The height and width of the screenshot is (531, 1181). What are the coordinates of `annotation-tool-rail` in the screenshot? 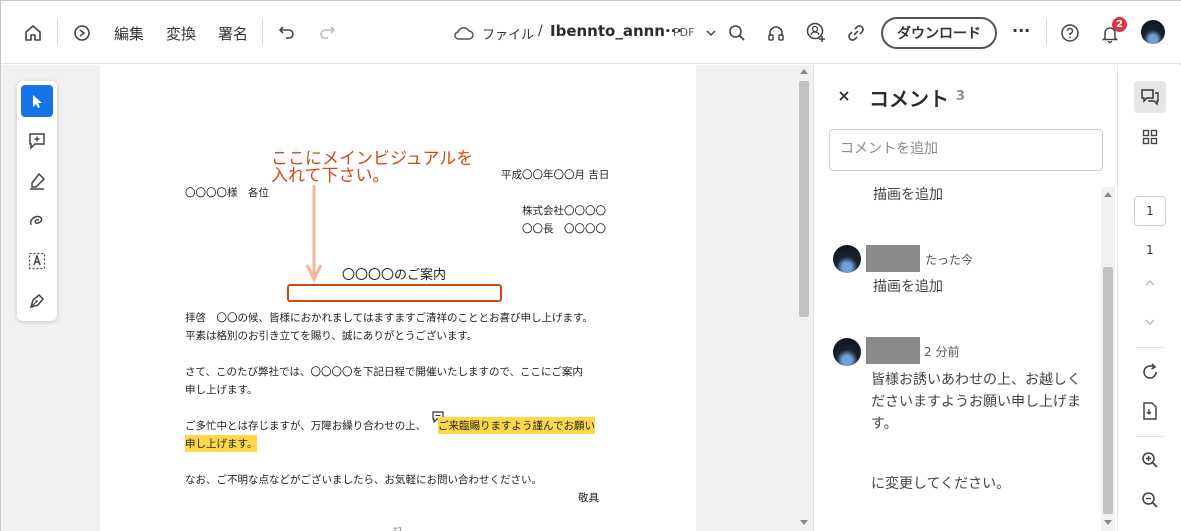 It's located at (37, 201).